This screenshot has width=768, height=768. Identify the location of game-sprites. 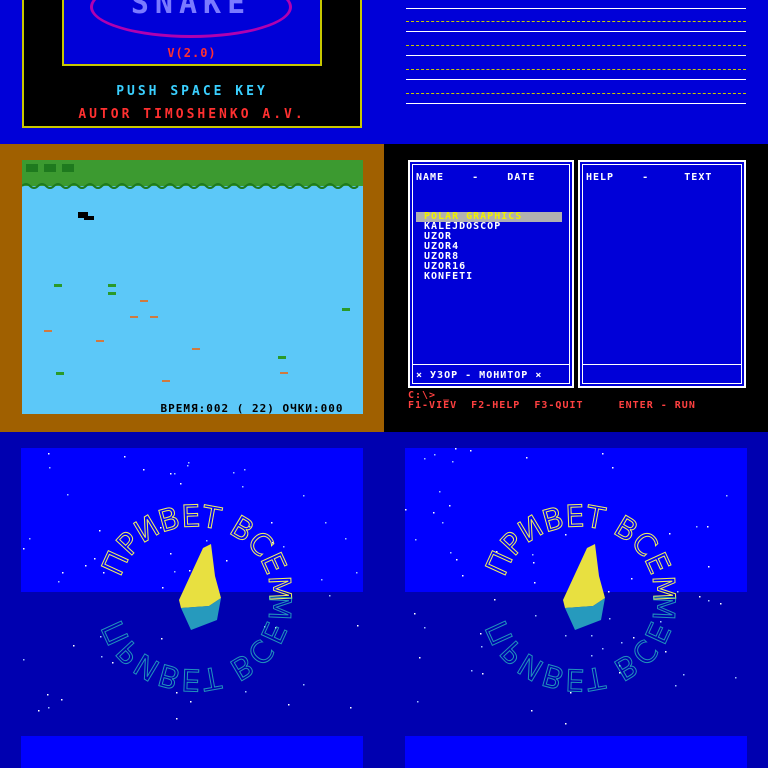
(190, 273).